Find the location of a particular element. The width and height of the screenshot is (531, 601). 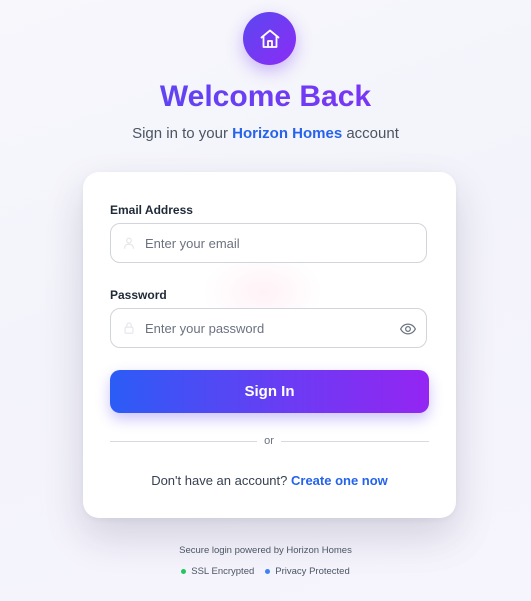

ssl-status-dot-icon is located at coordinates (184, 571).